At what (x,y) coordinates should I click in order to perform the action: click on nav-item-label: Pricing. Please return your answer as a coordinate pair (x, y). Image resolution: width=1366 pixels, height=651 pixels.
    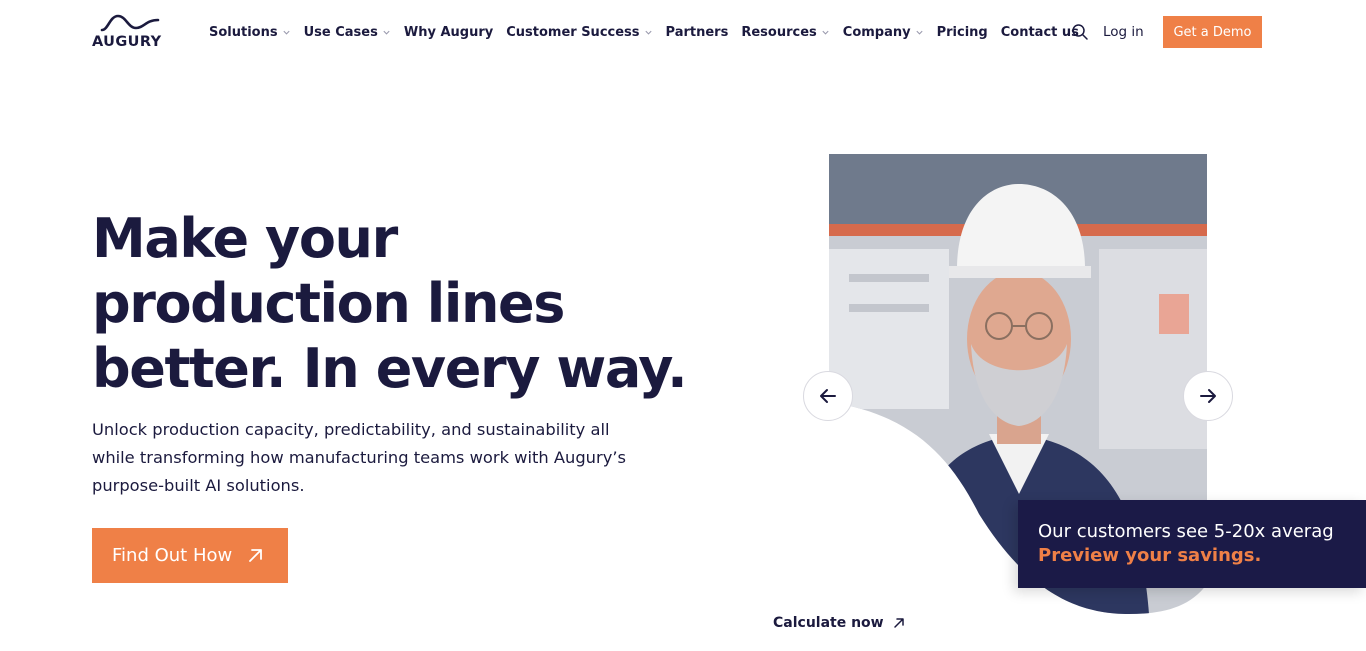
    Looking at the image, I should click on (962, 32).